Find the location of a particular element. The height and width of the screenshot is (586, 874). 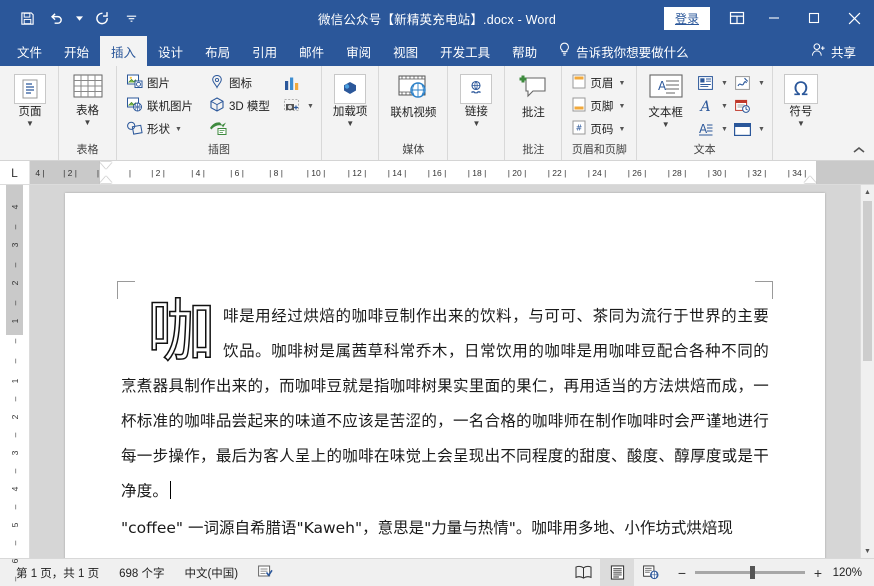

print-layout-icon is located at coordinates (617, 572).